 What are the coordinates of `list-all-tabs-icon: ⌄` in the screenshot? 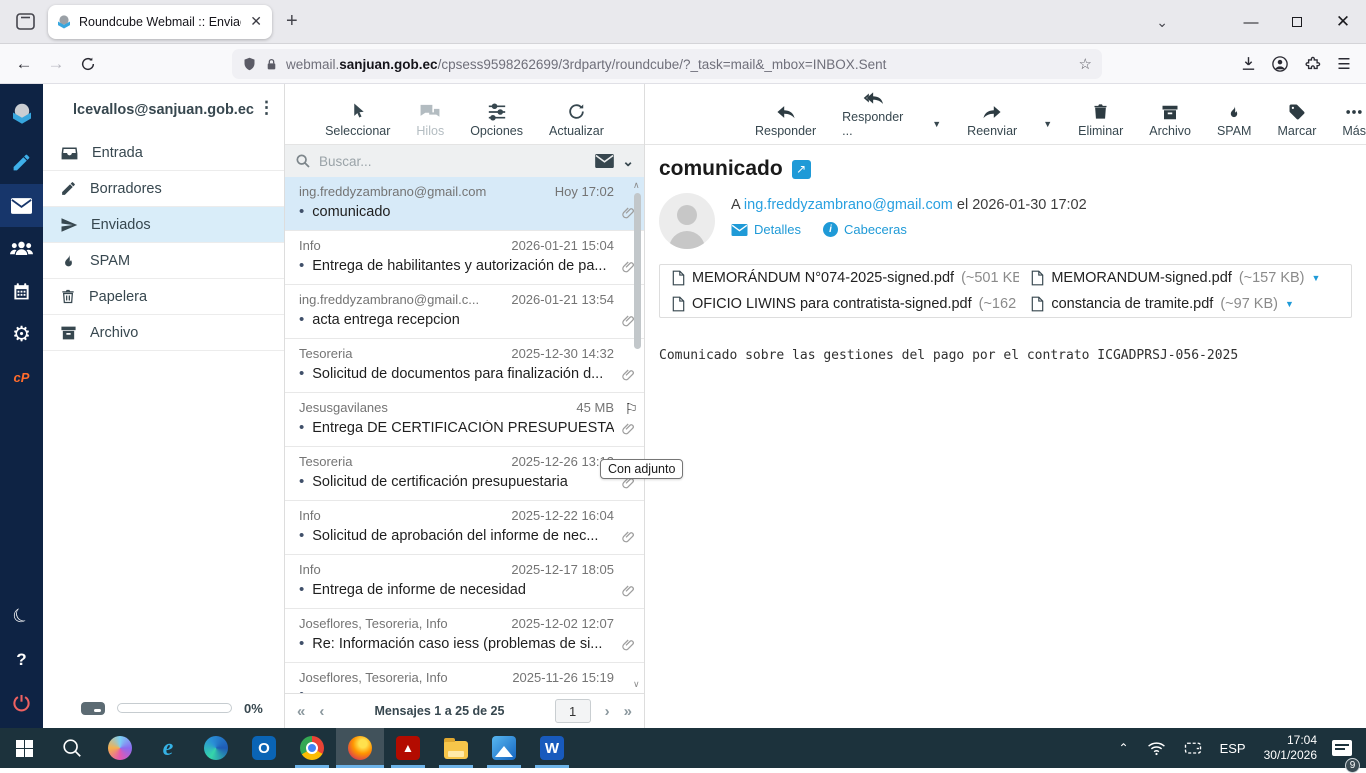 It's located at (1162, 22).